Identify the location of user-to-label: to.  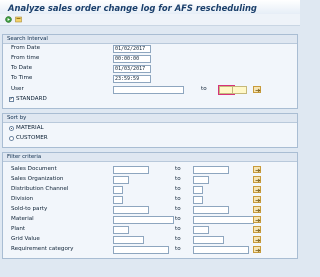
(204, 89).